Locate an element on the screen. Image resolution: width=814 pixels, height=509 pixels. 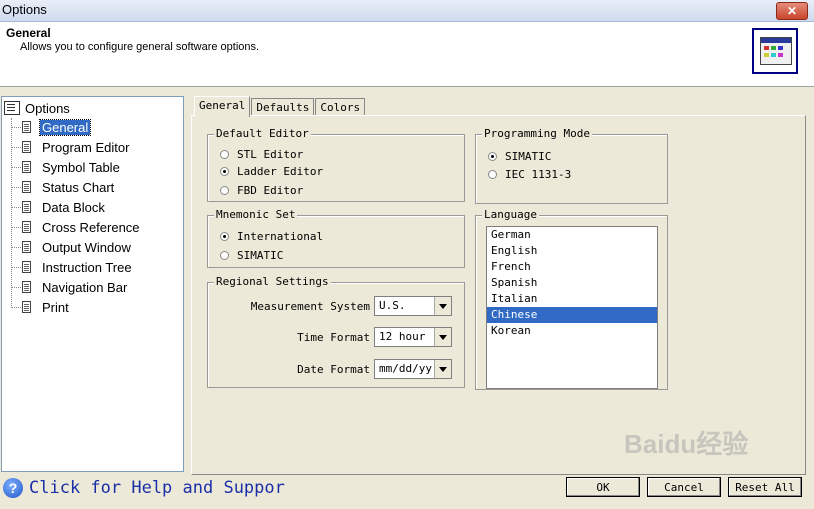
time-format-label: Time Format is located at coordinates (333, 337).